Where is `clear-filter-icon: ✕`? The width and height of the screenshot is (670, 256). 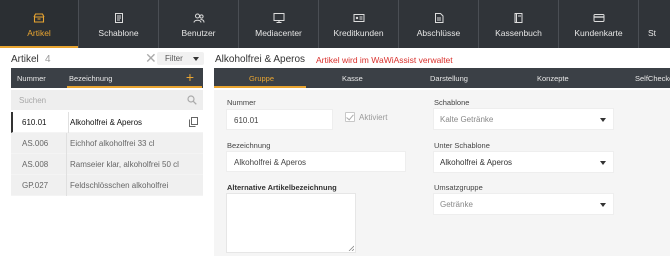
clear-filter-icon: ✕ is located at coordinates (151, 58).